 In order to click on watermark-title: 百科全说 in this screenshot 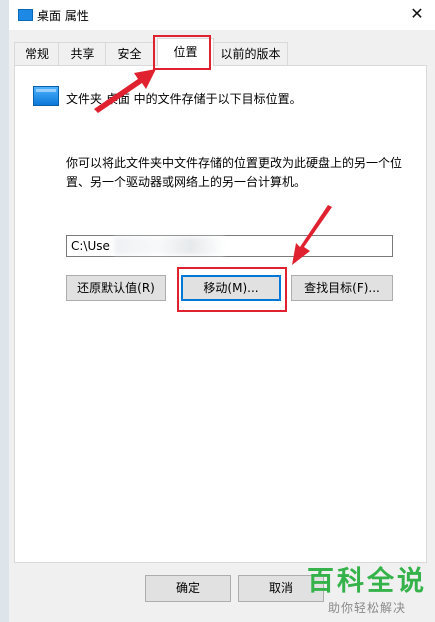, I will do `click(367, 581)`.